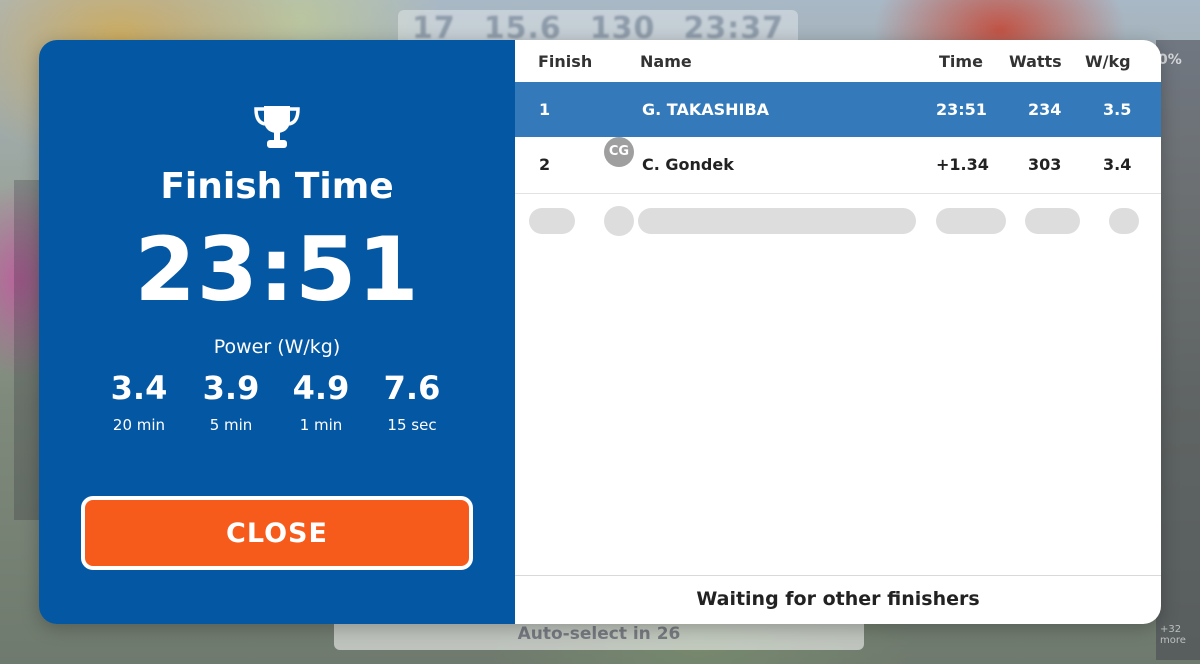 This screenshot has width=1200, height=664. I want to click on power-duration: 20 min, so click(139, 425).